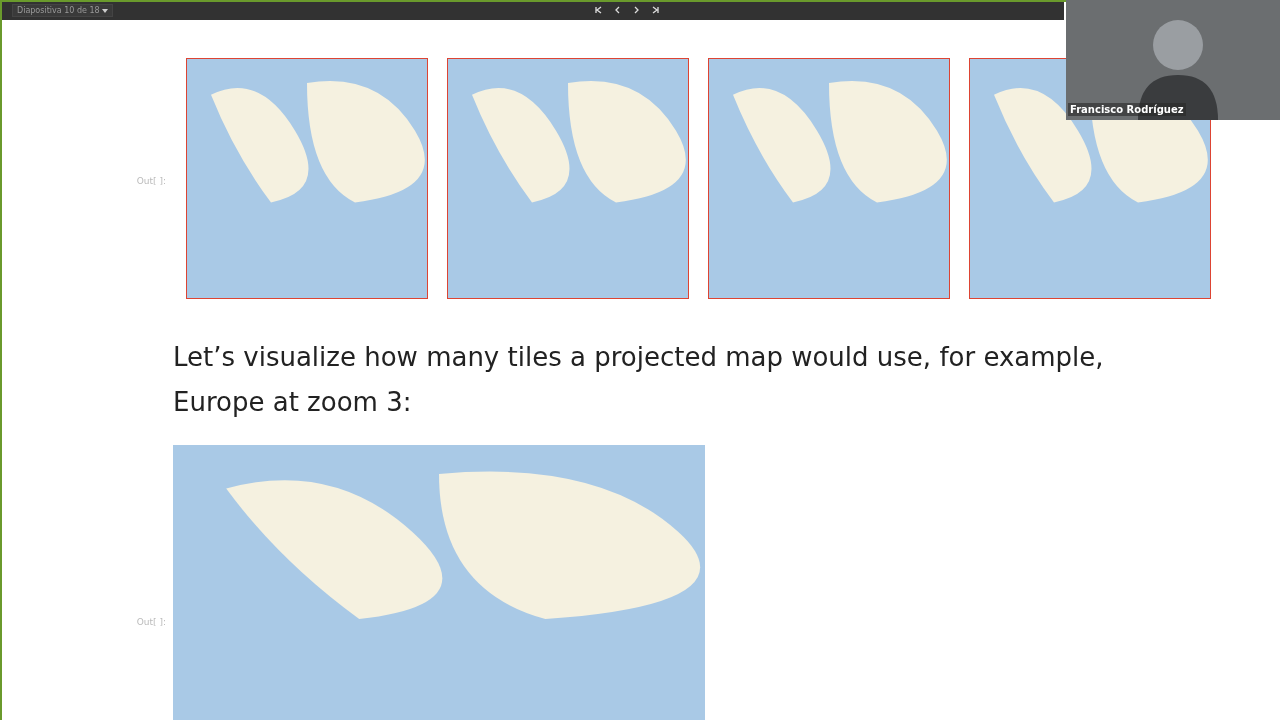 This screenshot has width=1280, height=720. Describe the element at coordinates (639, 380) in the screenshot. I see `paragraph: Let’s visualize how many tiles a projected map would use, for example, Europe at zoom 3:` at that location.